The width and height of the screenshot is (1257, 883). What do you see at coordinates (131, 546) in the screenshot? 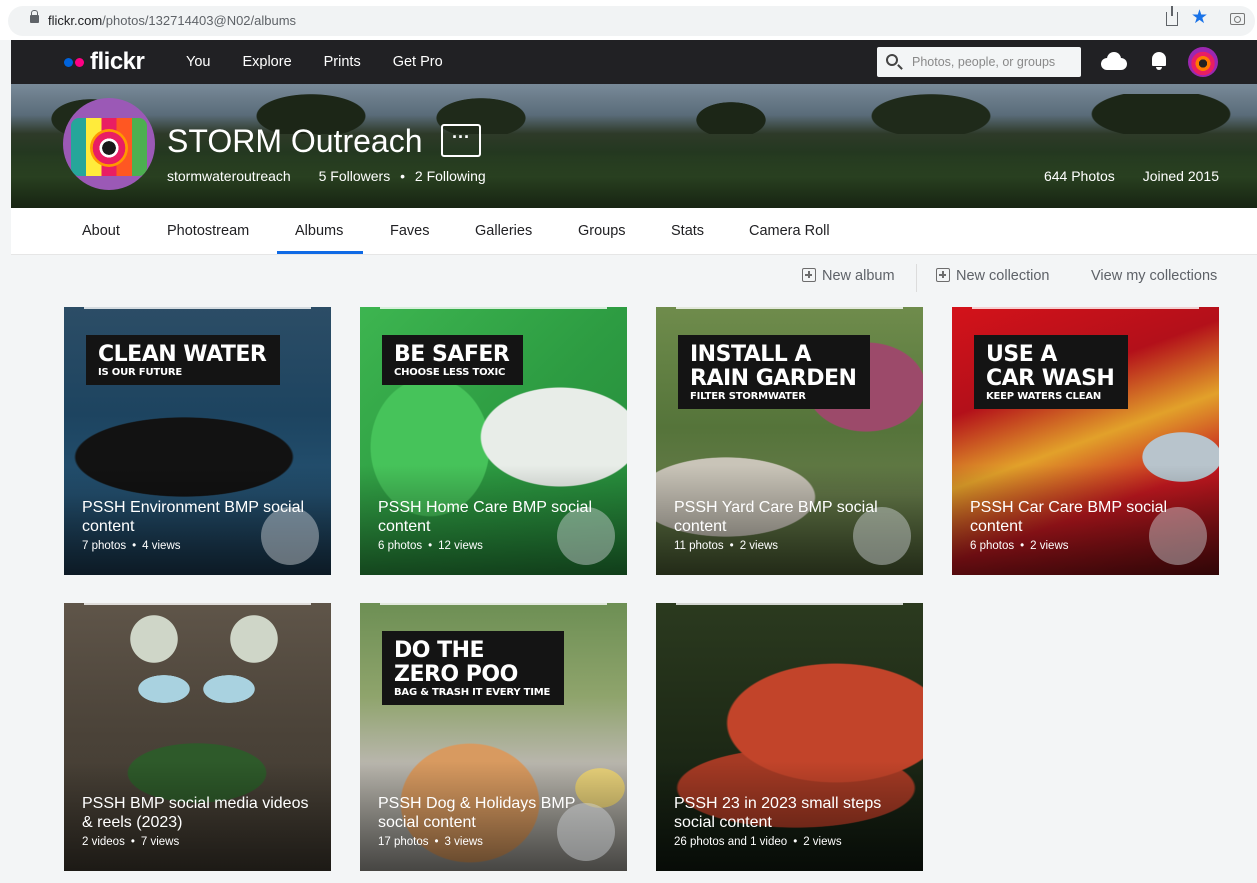
I see `album-meta: 7 photos • 4 views` at bounding box center [131, 546].